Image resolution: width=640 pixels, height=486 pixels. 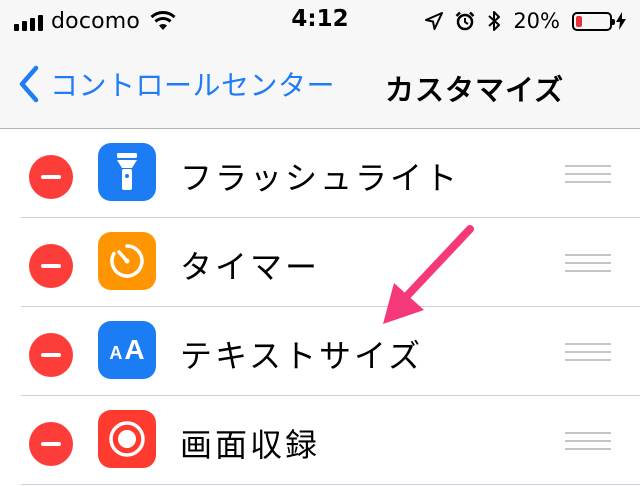 I want to click on flashlight-icon, so click(x=127, y=172).